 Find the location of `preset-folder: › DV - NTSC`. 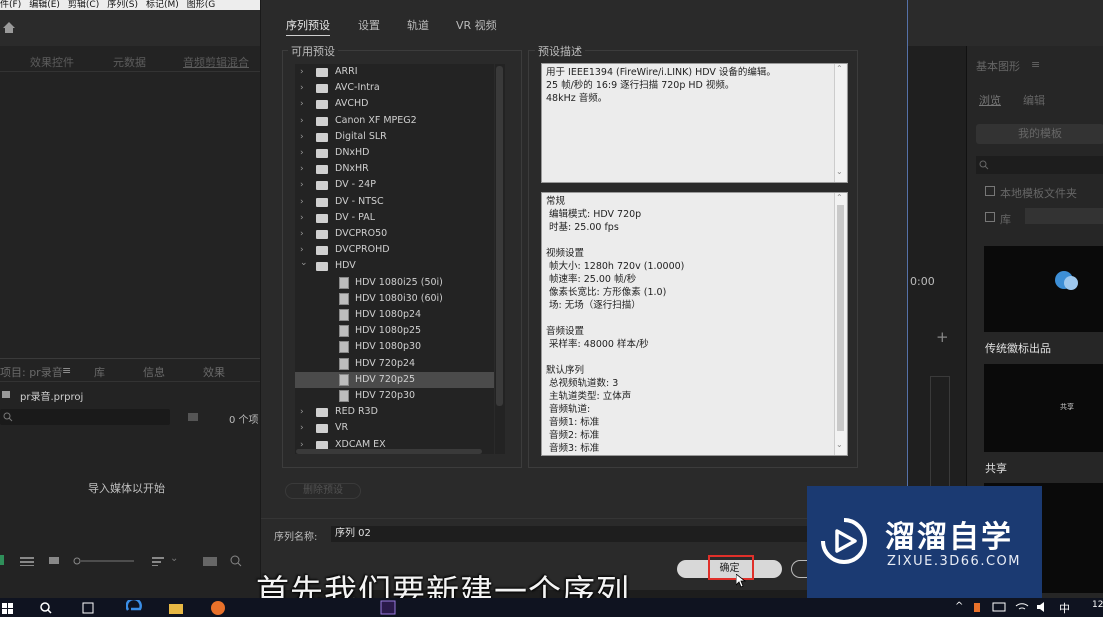

preset-folder: › DV - NTSC is located at coordinates (394, 202).